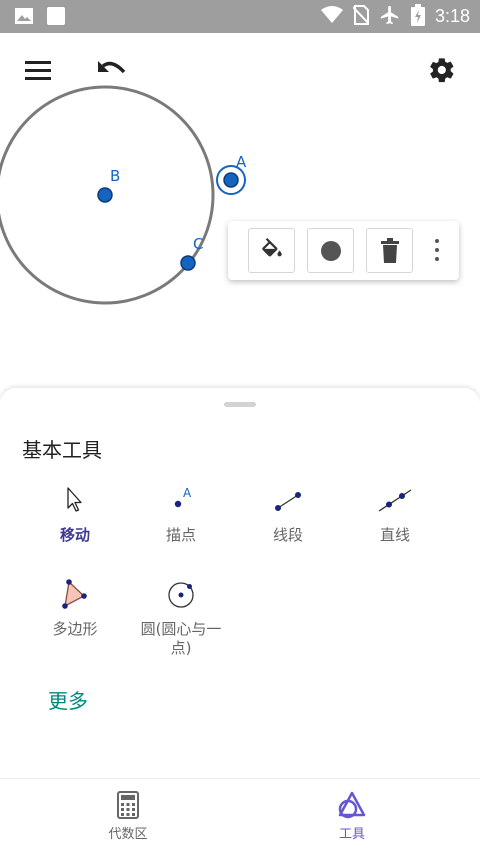 The height and width of the screenshot is (853, 480). What do you see at coordinates (128, 805) in the screenshot?
I see `calculator-icon` at bounding box center [128, 805].